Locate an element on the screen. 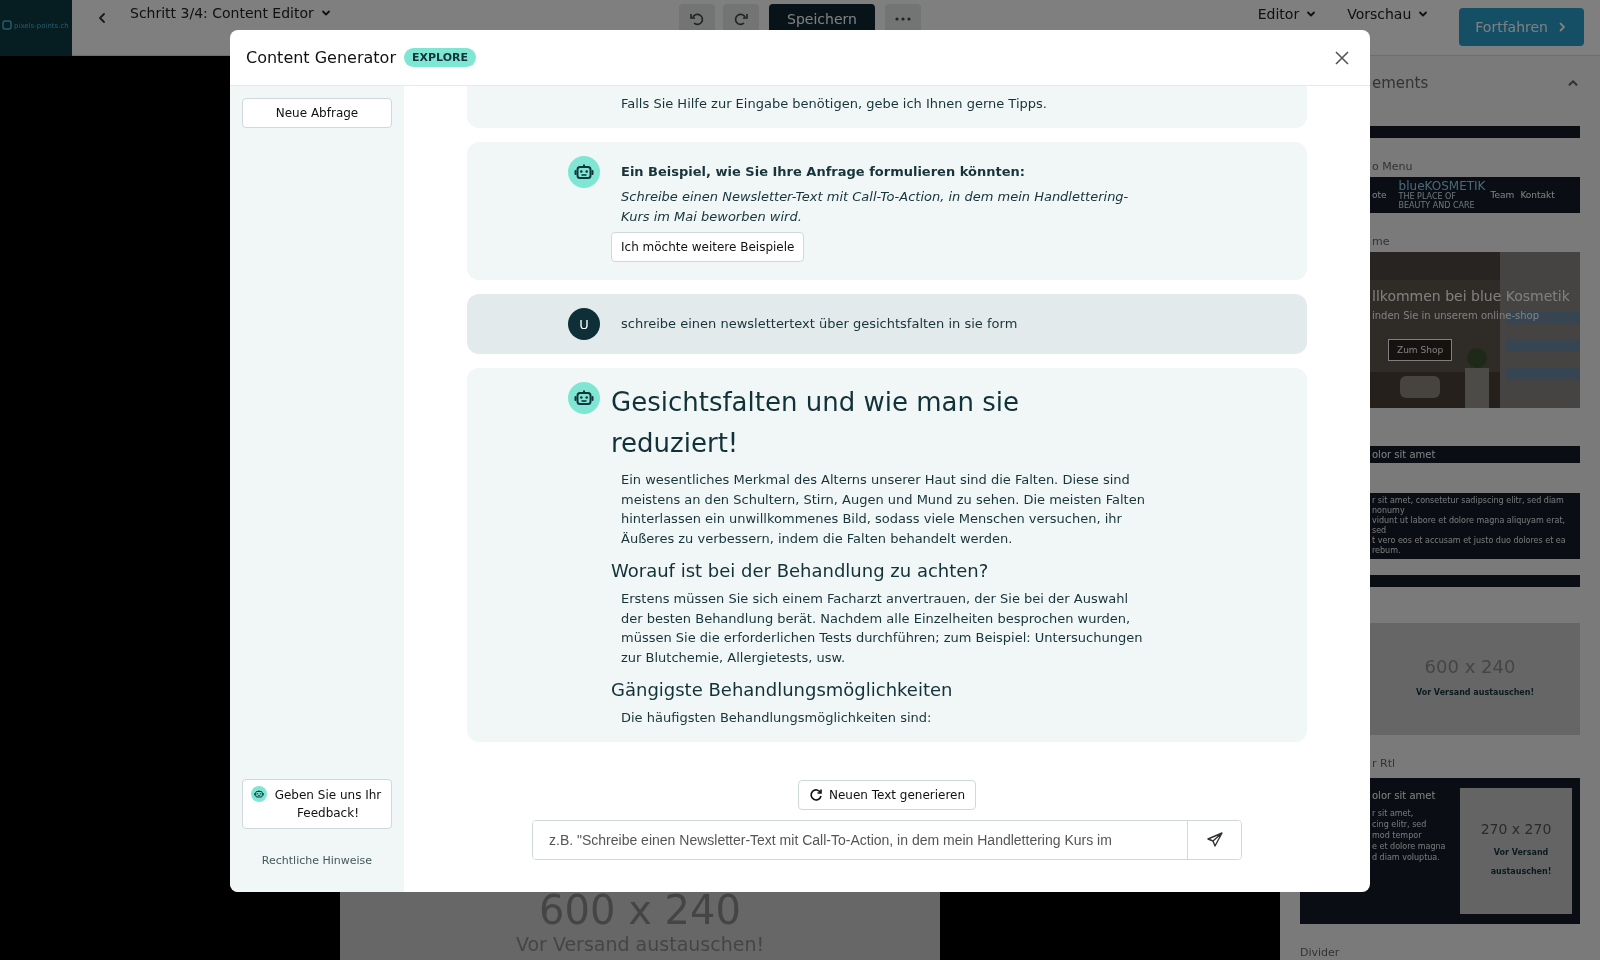 This screenshot has width=1600, height=960. template-heading: olor sit amet is located at coordinates (1404, 796).